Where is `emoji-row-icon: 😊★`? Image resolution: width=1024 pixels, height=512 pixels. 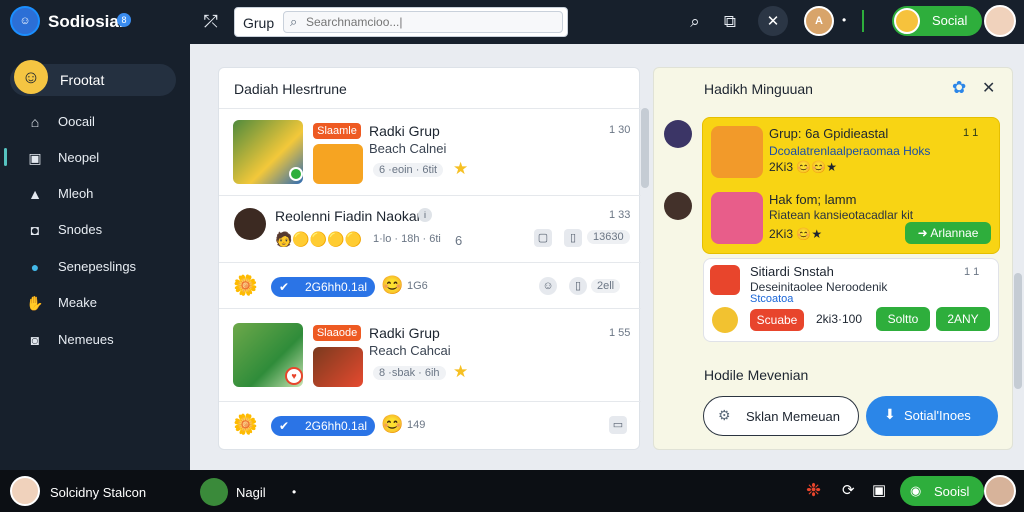 emoji-row-icon: 😊★ is located at coordinates (809, 234).